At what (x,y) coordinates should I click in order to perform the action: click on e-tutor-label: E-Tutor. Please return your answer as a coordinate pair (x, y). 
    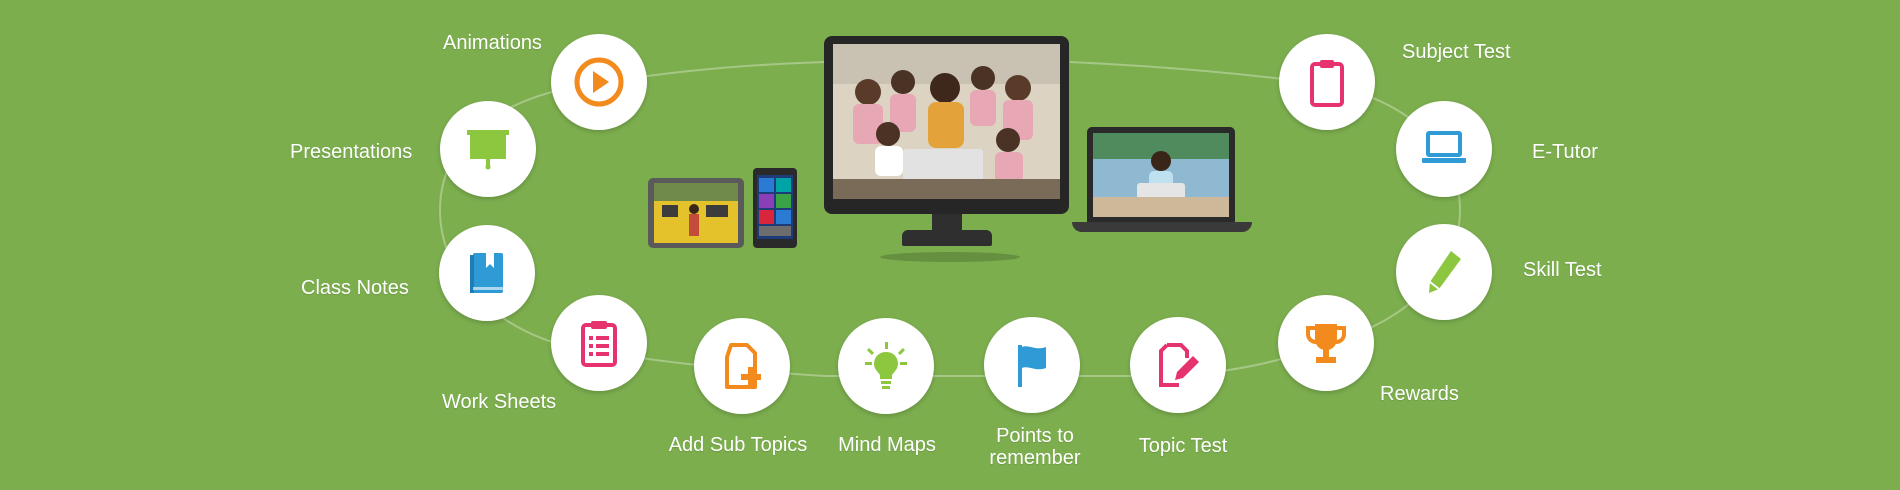
    Looking at the image, I should click on (1565, 152).